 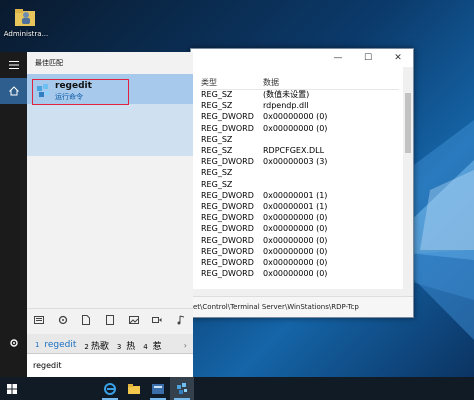 I want to click on user-folder-icon, so click(x=26, y=17).